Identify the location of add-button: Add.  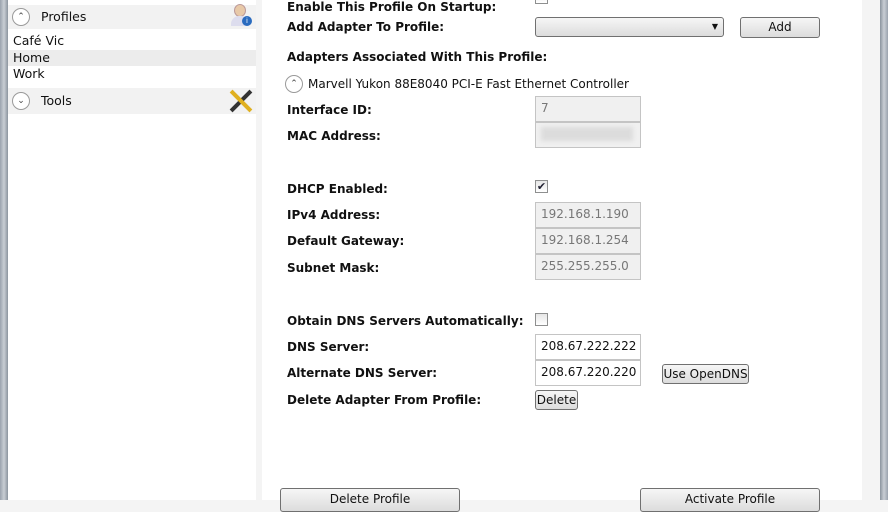
(780, 27).